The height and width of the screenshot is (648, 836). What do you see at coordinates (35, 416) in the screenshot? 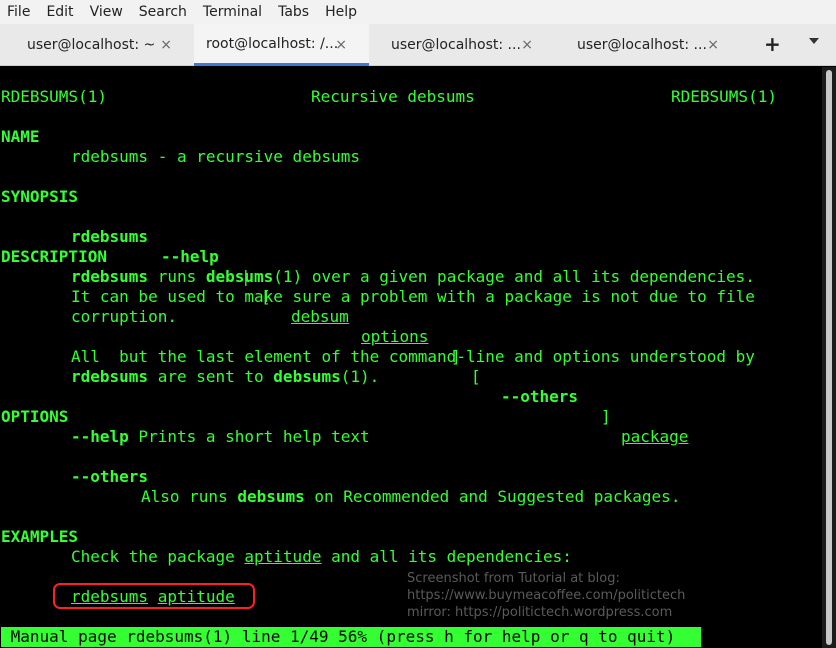
I see `section-options-heading: OPTIONS` at bounding box center [35, 416].